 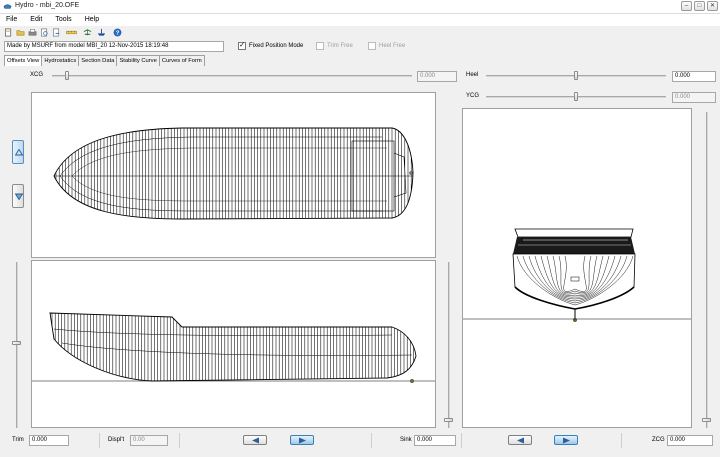 I want to click on trim-label: Trim, so click(x=18, y=440).